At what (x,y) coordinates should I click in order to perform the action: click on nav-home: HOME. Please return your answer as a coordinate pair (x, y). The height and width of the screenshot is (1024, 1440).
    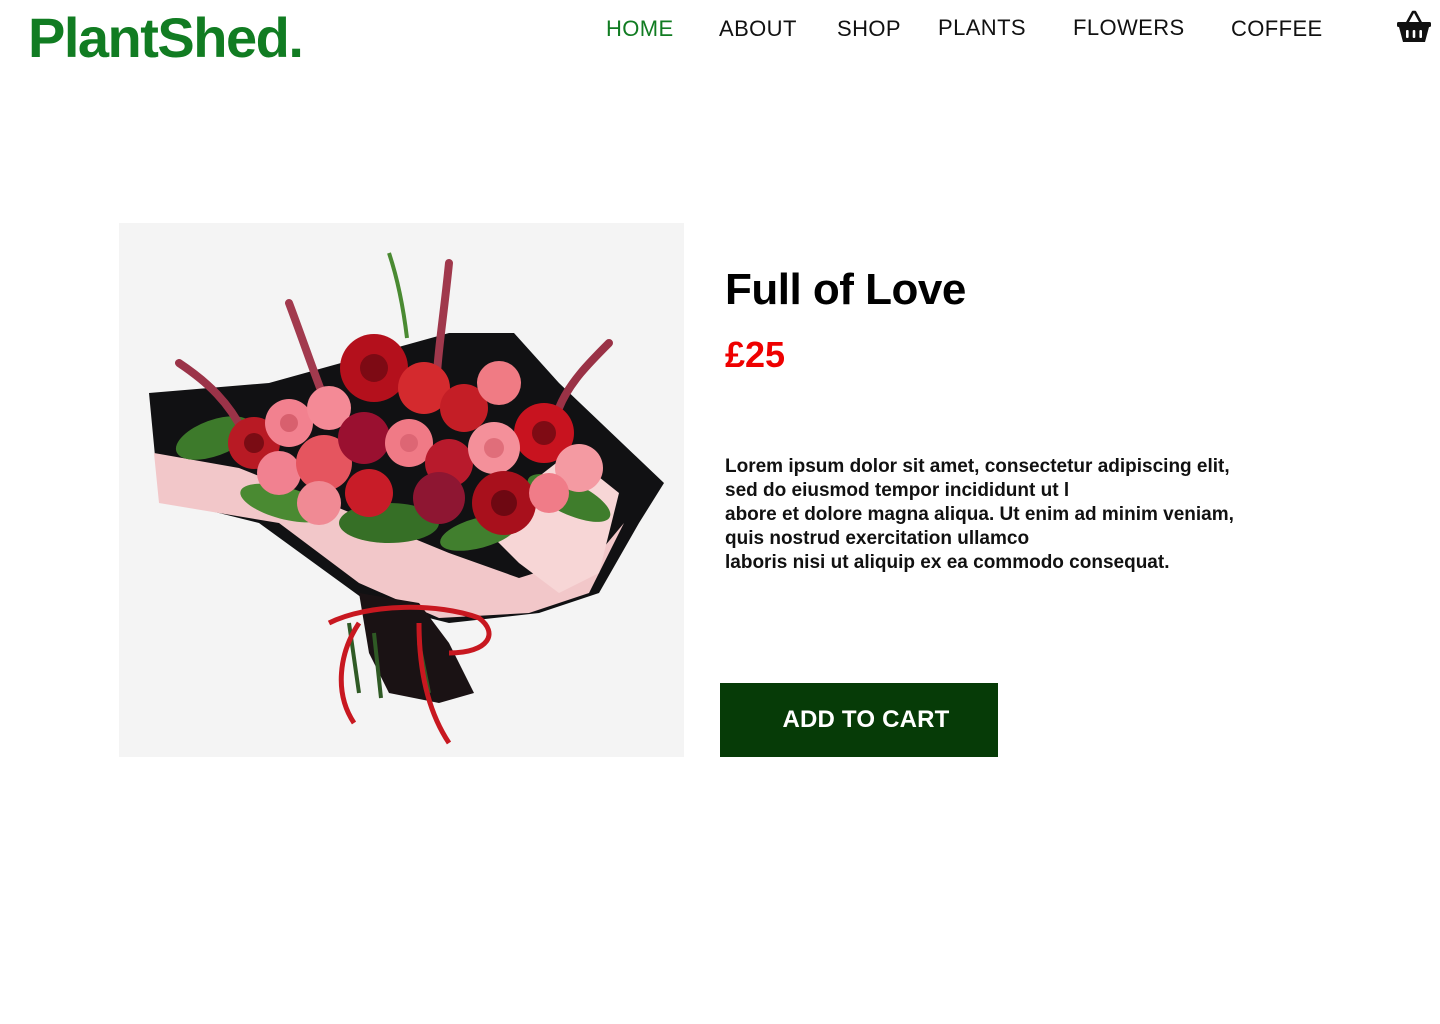
    Looking at the image, I should click on (640, 29).